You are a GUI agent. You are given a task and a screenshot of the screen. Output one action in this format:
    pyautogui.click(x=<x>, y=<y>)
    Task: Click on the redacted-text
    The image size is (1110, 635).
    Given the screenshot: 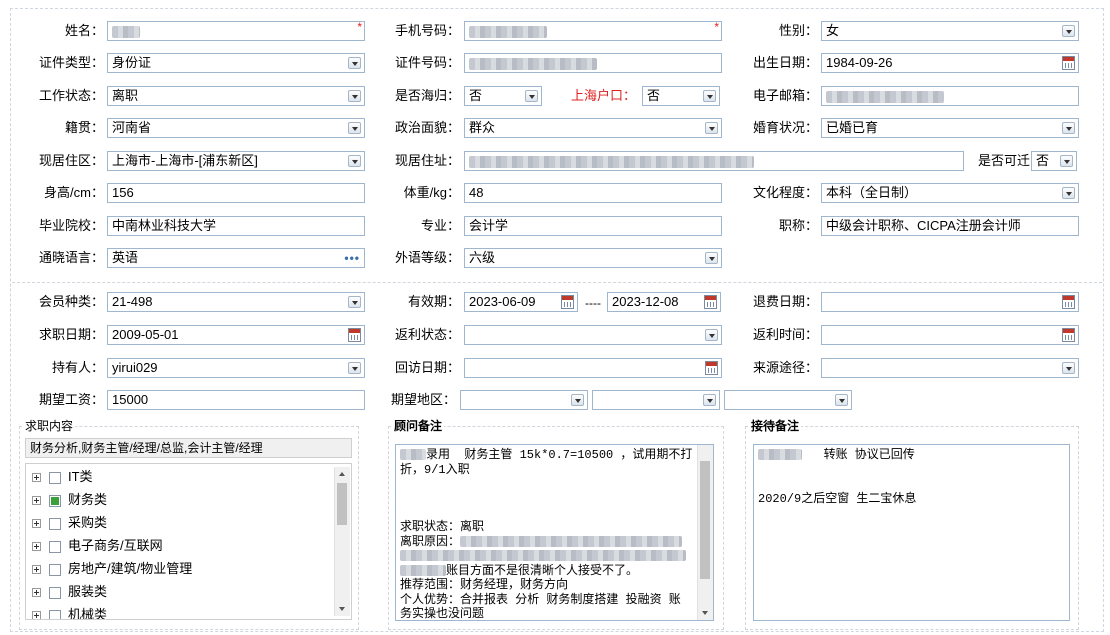 What is the action you would take?
    pyautogui.click(x=126, y=31)
    